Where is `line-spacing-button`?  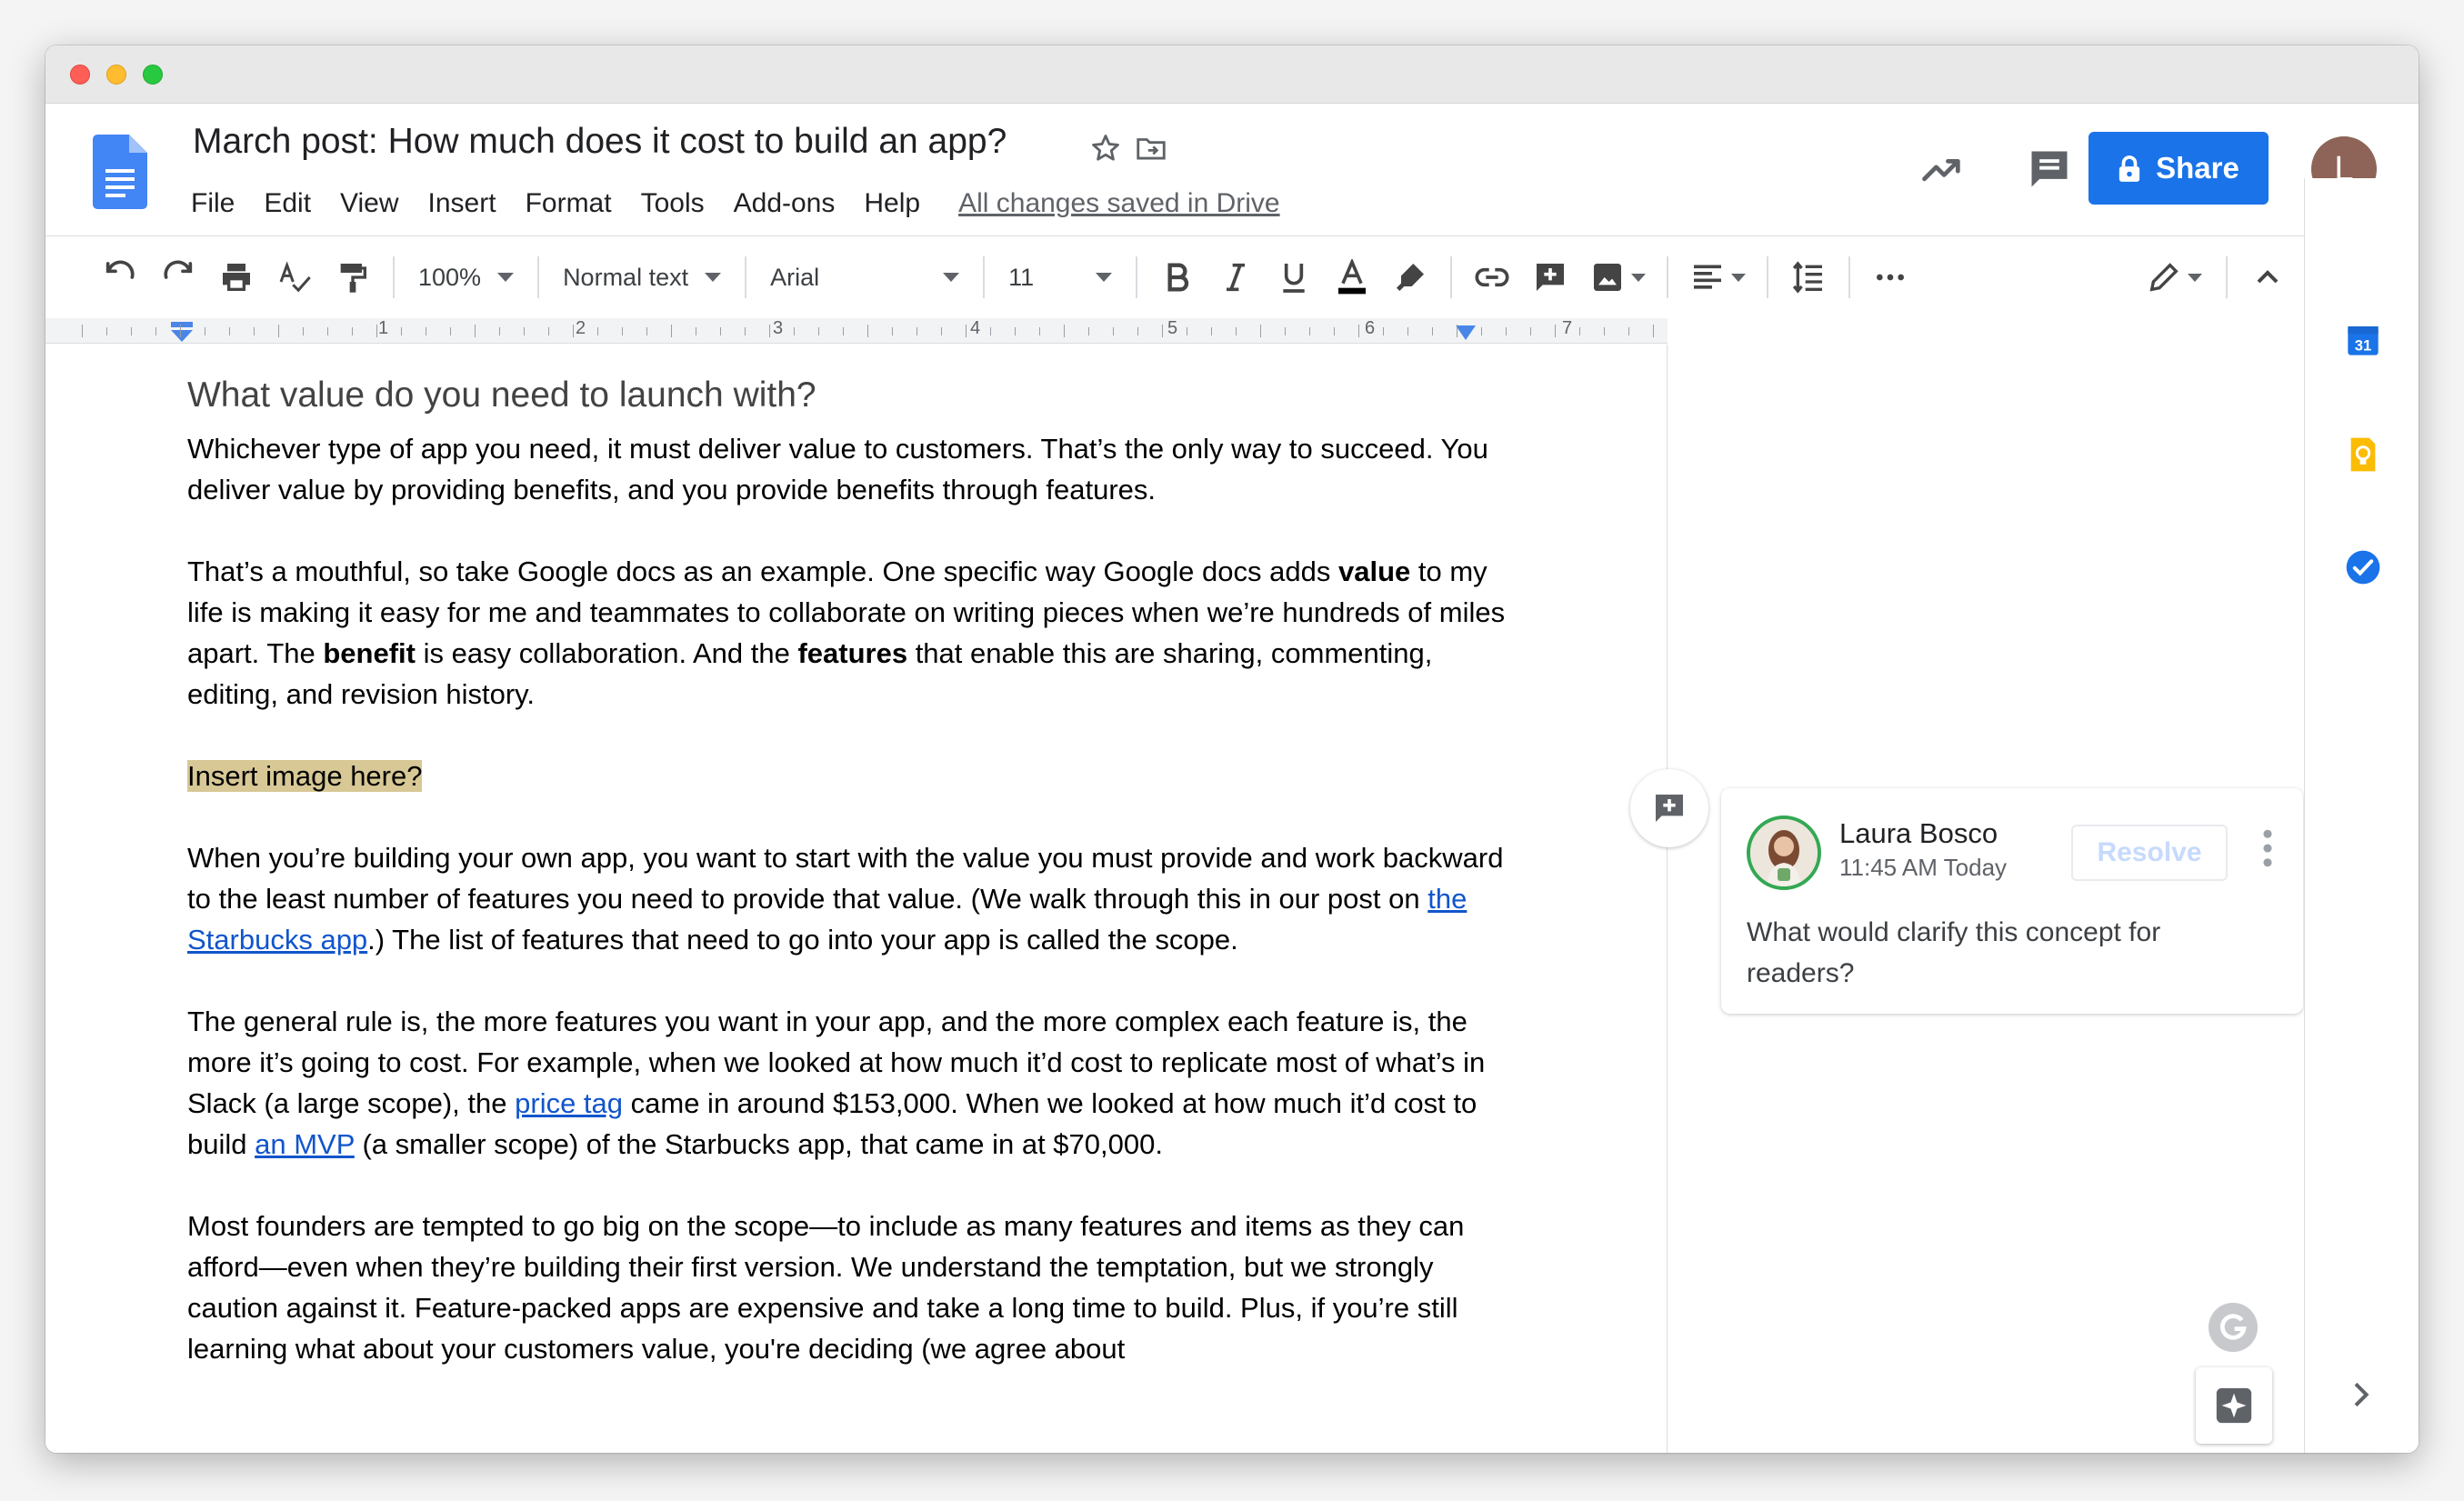 line-spacing-button is located at coordinates (1809, 277).